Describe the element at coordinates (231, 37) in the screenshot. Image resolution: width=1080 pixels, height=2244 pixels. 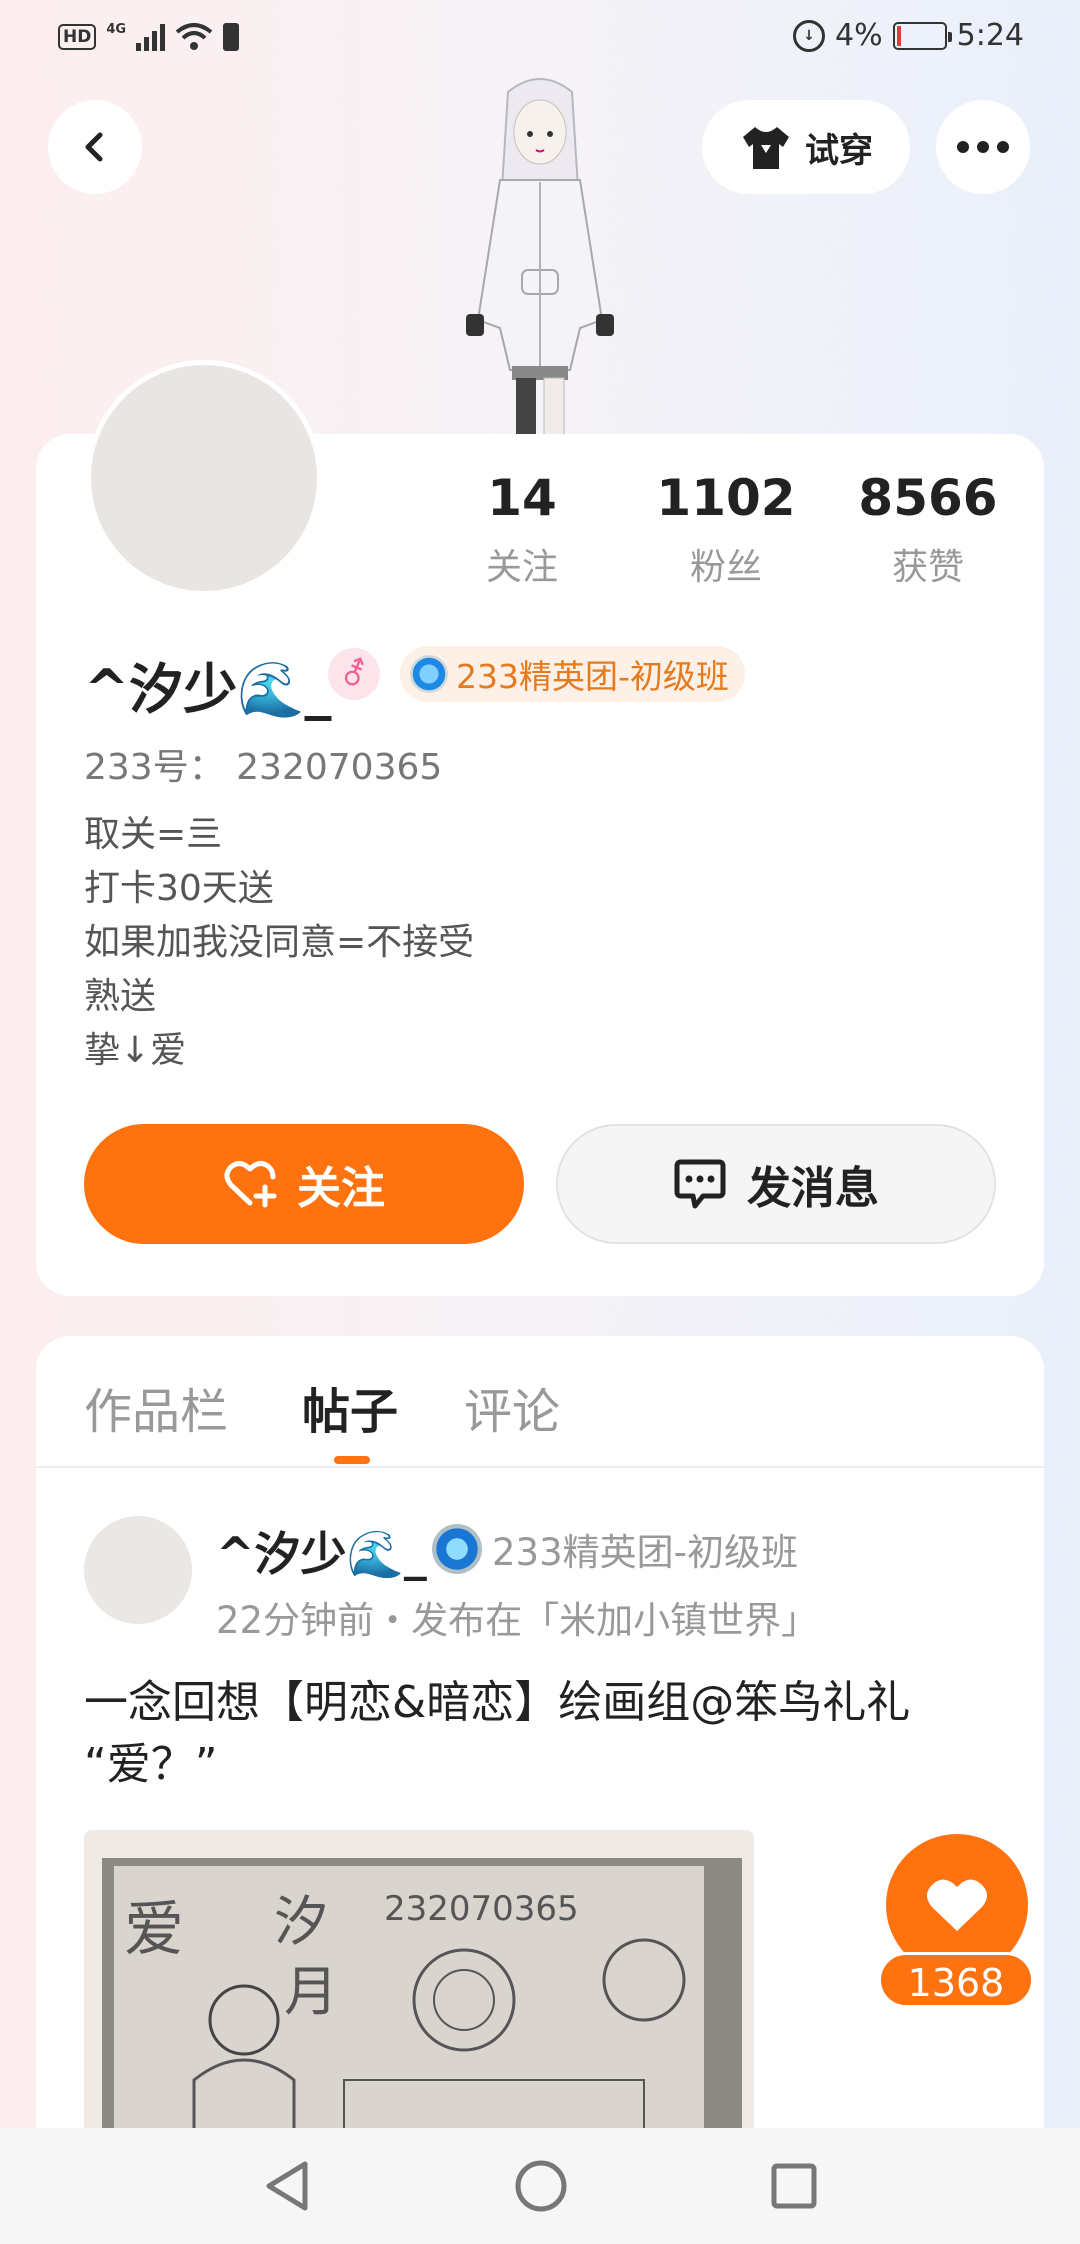
I see `alert-battery-icon` at that location.